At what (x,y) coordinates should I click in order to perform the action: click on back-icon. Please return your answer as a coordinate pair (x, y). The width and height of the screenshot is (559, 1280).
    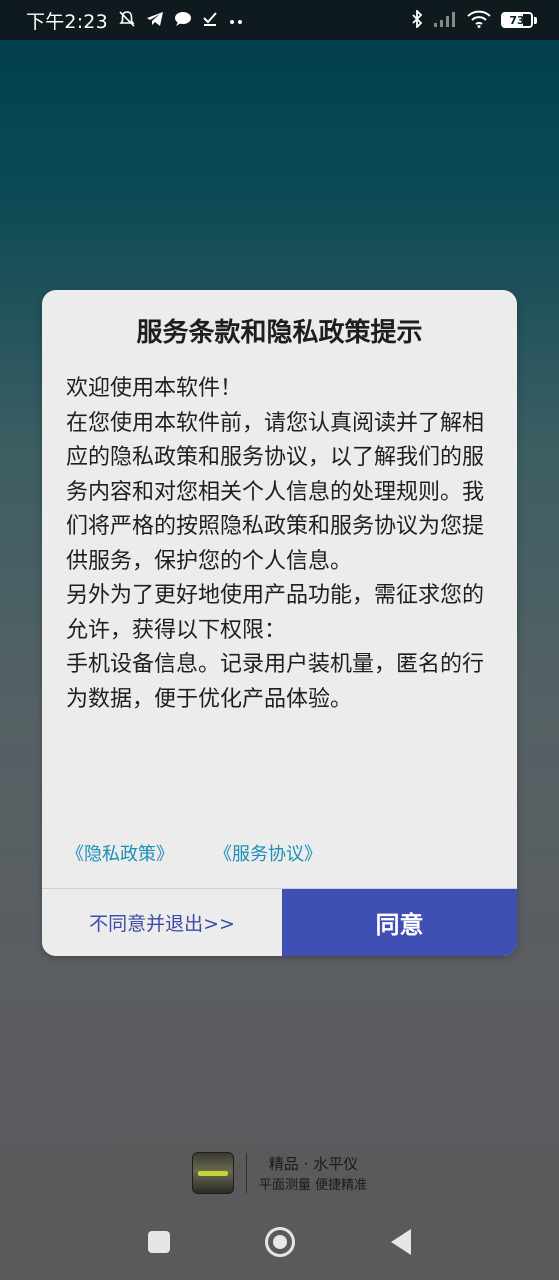
    Looking at the image, I should click on (401, 1242).